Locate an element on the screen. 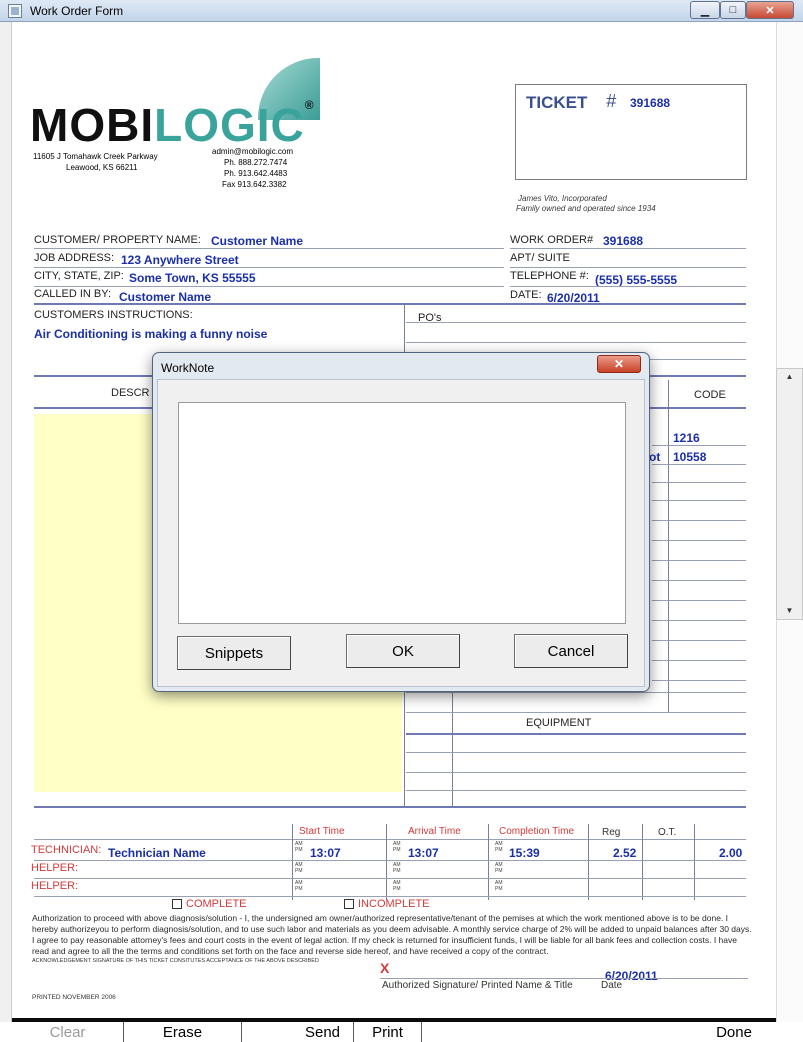 The width and height of the screenshot is (803, 1042). close-button: ✕ is located at coordinates (770, 10).